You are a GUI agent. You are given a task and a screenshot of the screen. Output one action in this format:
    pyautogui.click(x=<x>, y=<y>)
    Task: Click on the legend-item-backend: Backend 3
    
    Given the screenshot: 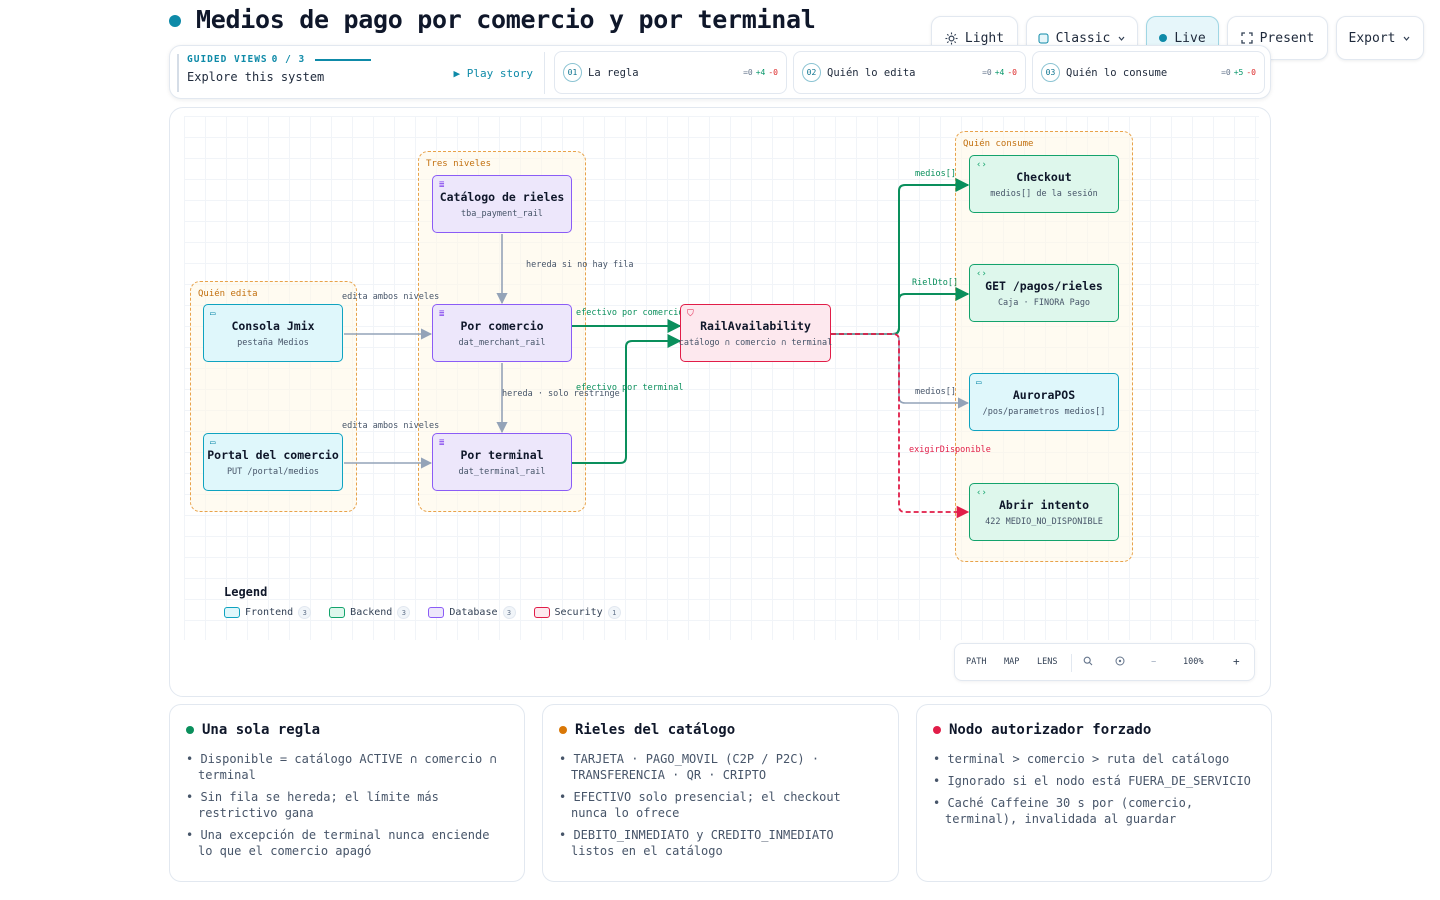 What is the action you would take?
    pyautogui.click(x=370, y=612)
    